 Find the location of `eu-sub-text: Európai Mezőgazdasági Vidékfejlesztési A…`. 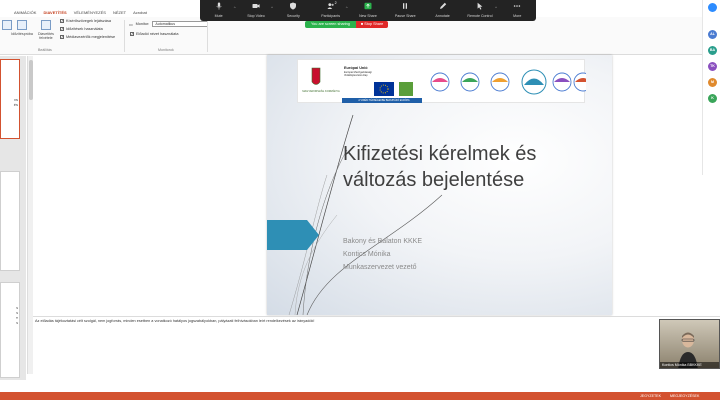

eu-sub-text: Európai Mezőgazdasági Vidékfejlesztési A… is located at coordinates (358, 74).